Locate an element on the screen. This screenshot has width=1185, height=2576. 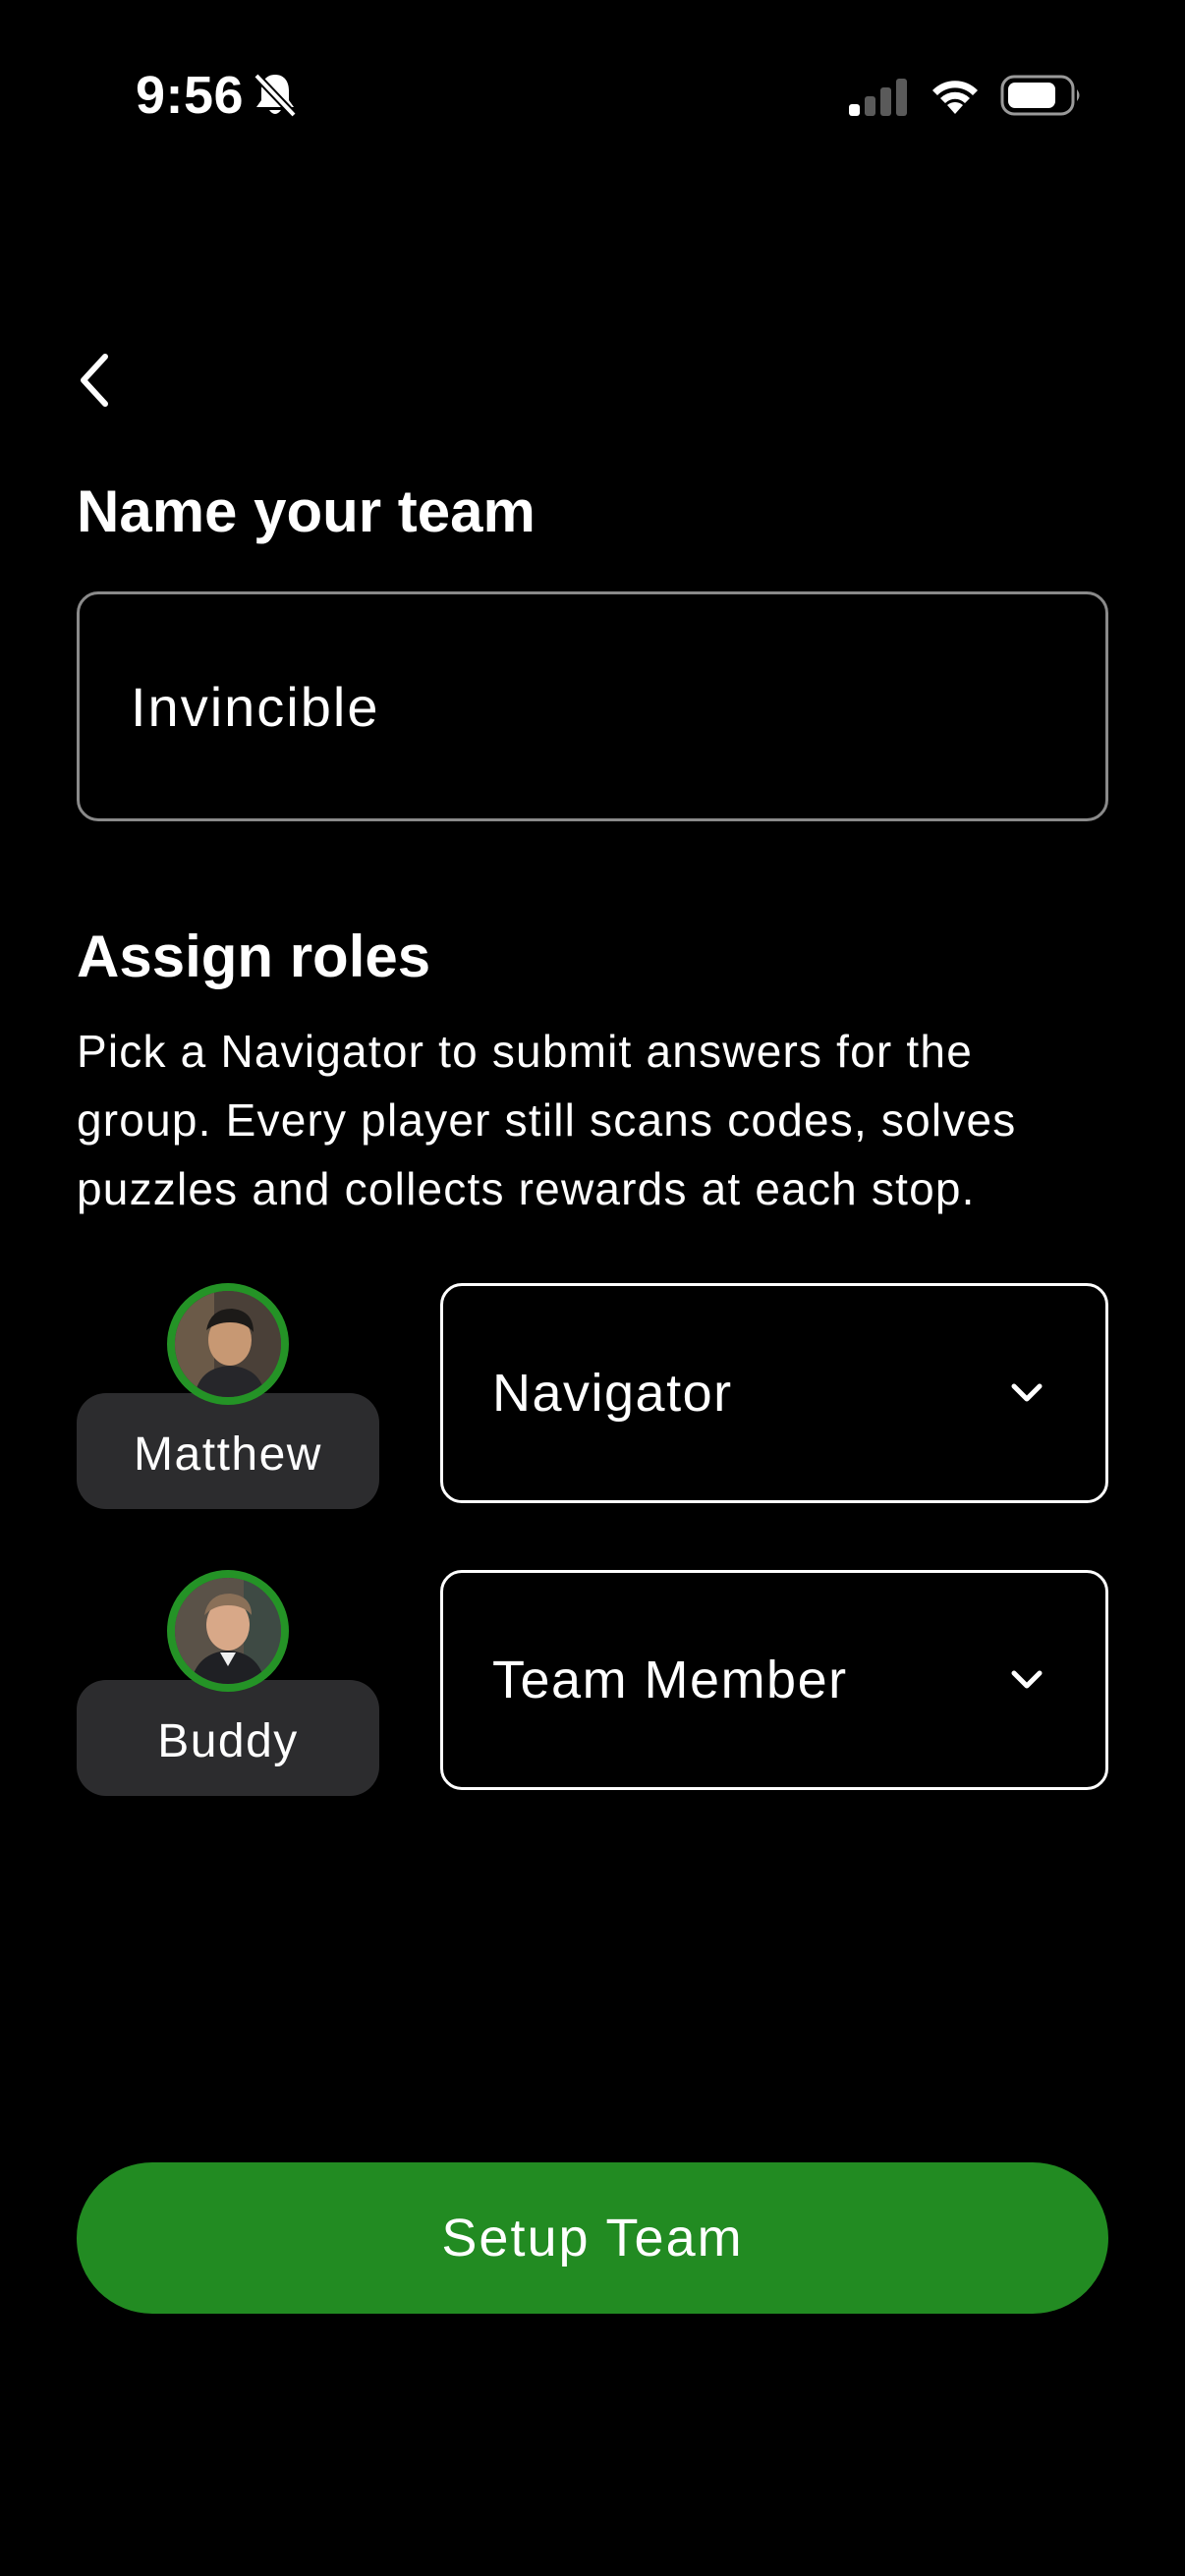
signal-icon is located at coordinates (878, 97).